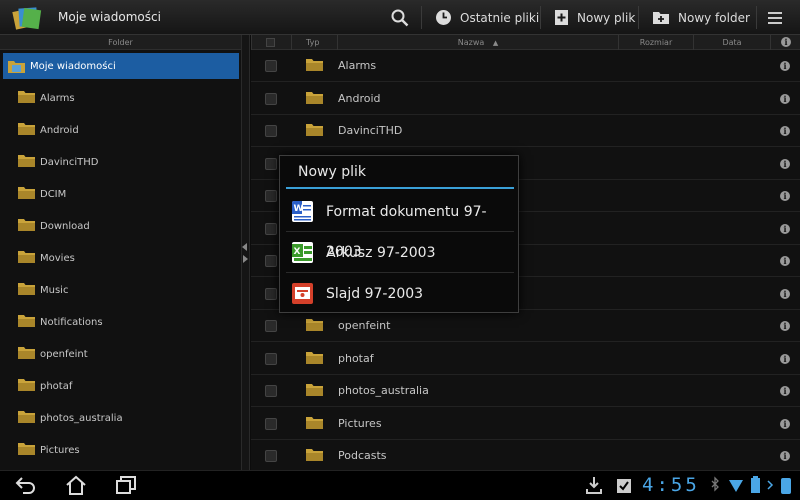 The height and width of the screenshot is (500, 800). I want to click on overflow-menu-button, so click(779, 17).